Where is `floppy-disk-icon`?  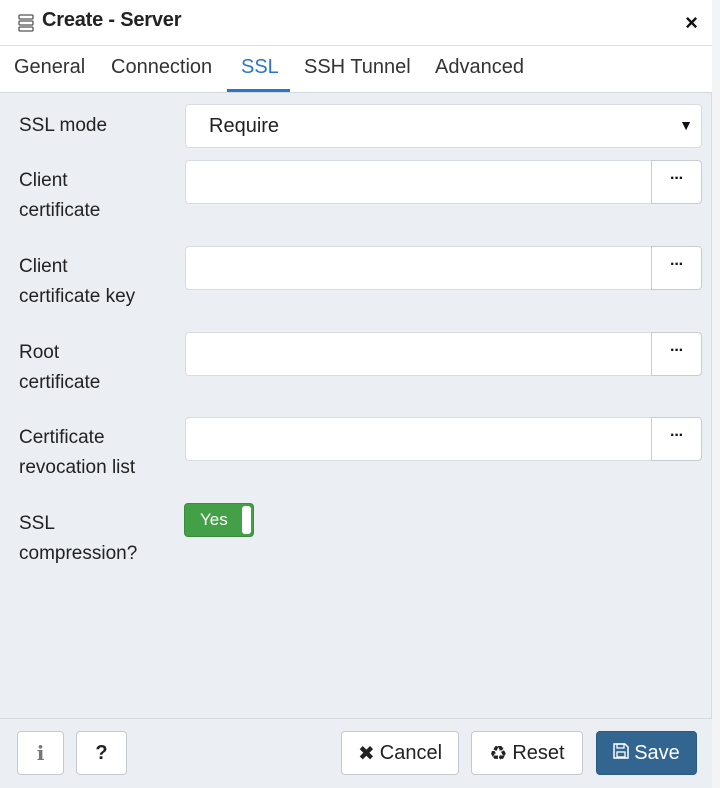 floppy-disk-icon is located at coordinates (621, 753).